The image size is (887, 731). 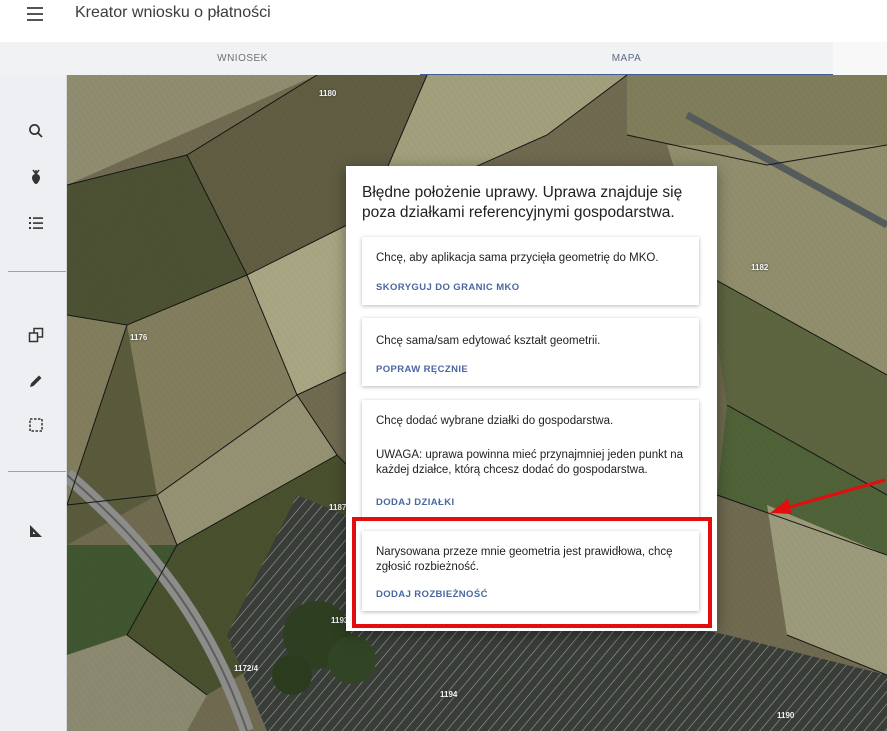 I want to click on search-tool-button, so click(x=33, y=131).